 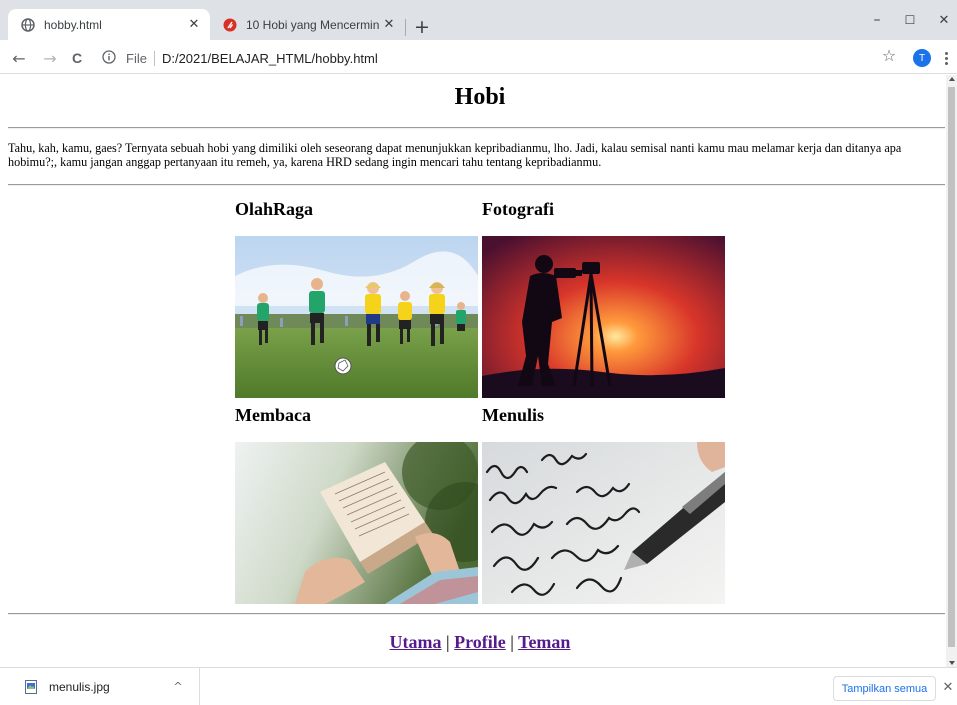 I want to click on address-bar: File D:/2021/BELAJAR_HTML/hobby.html, so click(x=501, y=58).